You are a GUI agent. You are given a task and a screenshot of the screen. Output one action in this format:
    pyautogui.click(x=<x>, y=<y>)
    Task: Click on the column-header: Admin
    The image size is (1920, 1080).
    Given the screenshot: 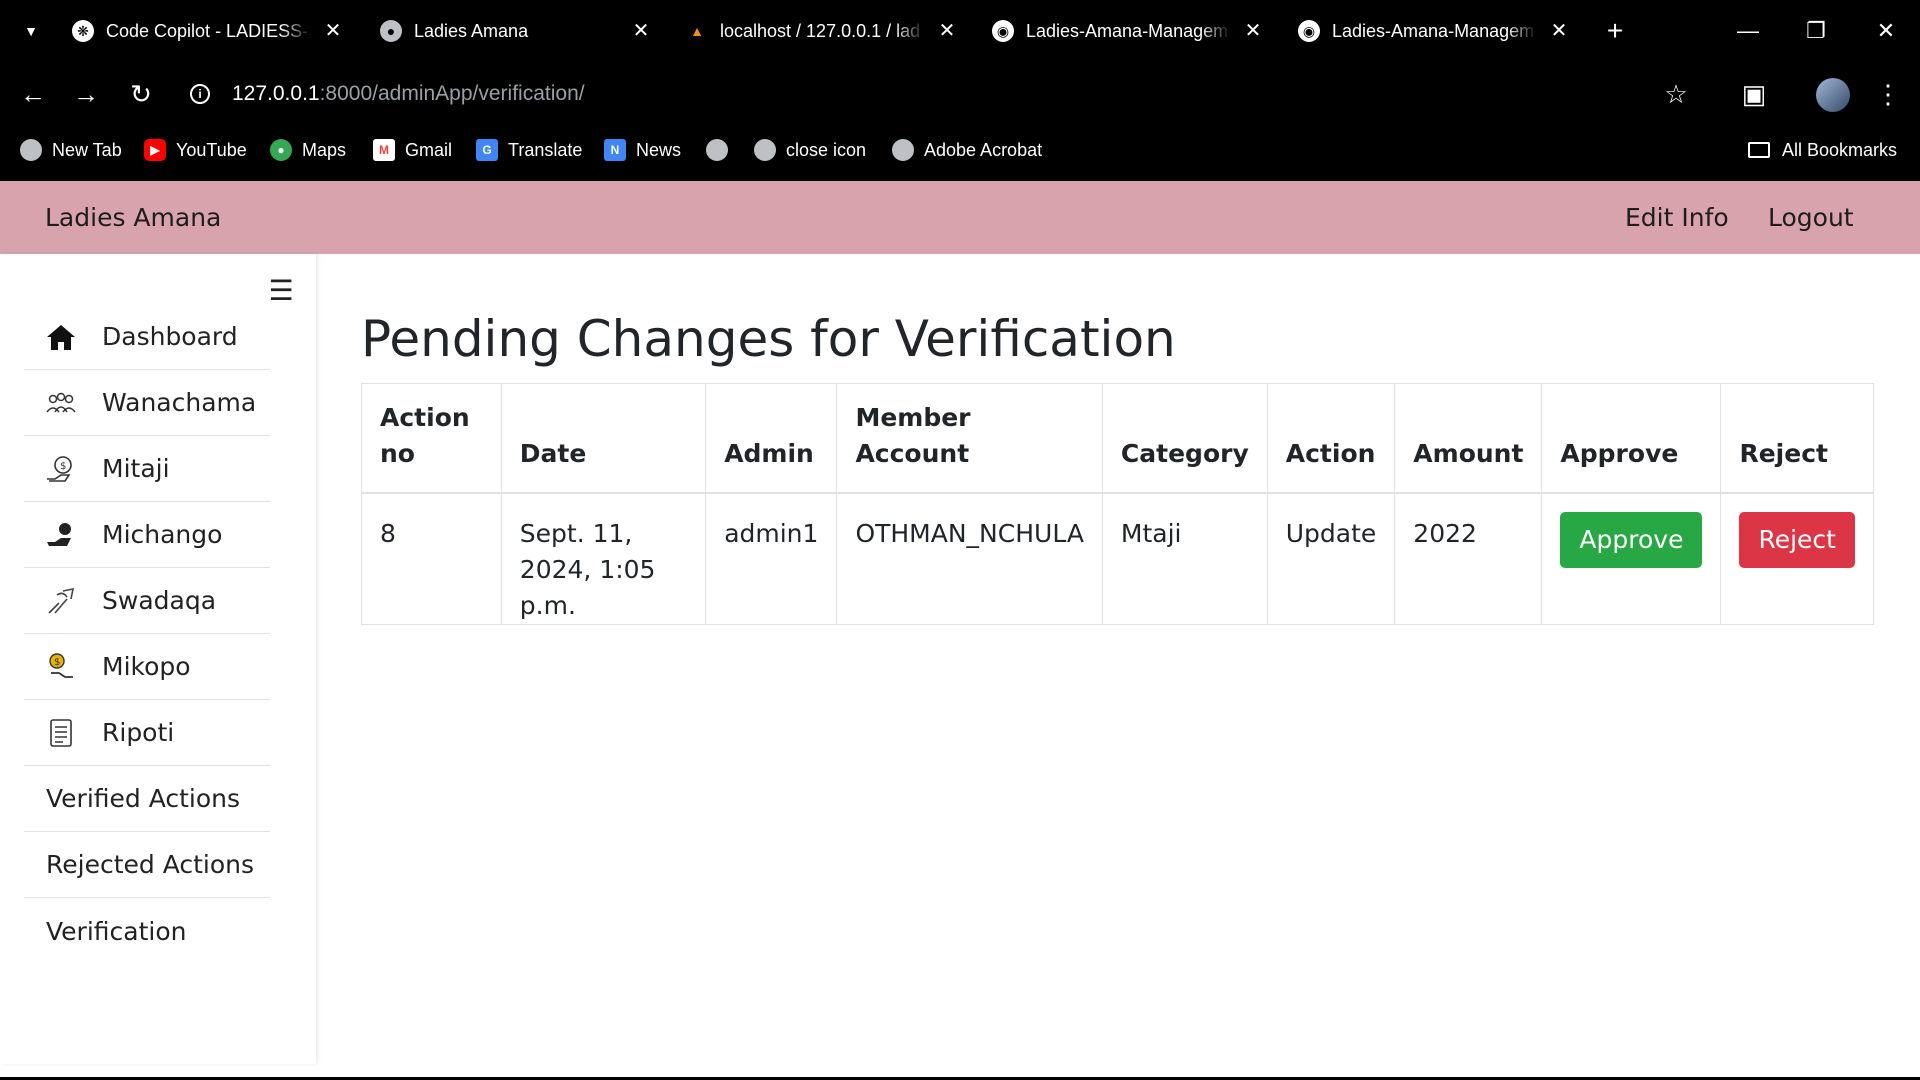 What is the action you would take?
    pyautogui.click(x=771, y=438)
    